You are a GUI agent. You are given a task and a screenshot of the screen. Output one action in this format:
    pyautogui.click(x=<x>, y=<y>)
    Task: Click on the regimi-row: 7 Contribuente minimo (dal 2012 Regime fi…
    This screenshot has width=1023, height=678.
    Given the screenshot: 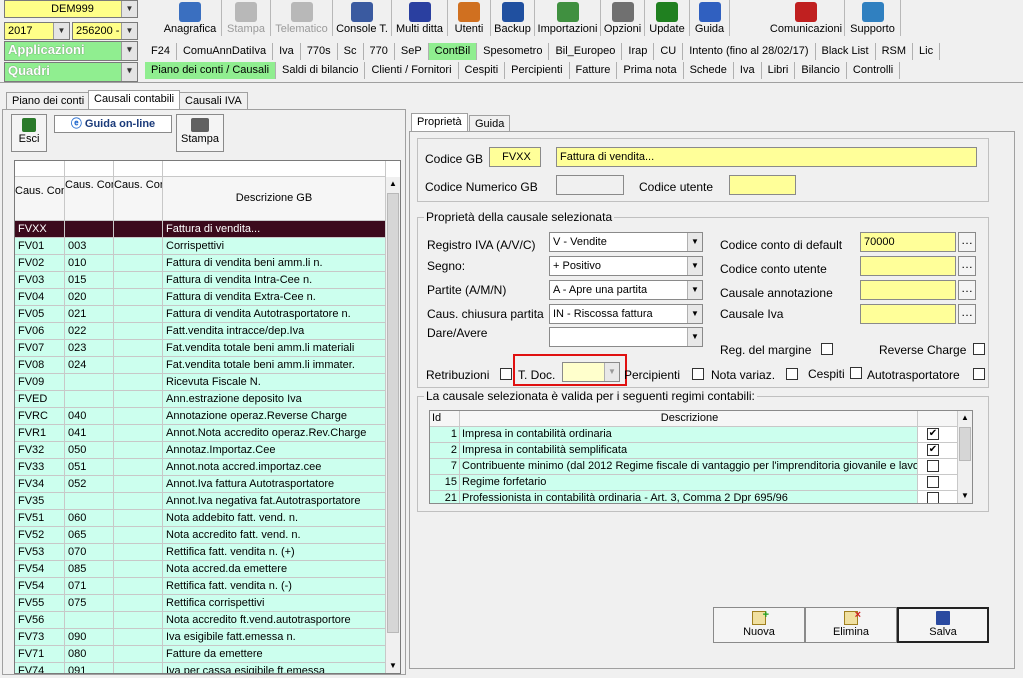 What is the action you would take?
    pyautogui.click(x=694, y=467)
    